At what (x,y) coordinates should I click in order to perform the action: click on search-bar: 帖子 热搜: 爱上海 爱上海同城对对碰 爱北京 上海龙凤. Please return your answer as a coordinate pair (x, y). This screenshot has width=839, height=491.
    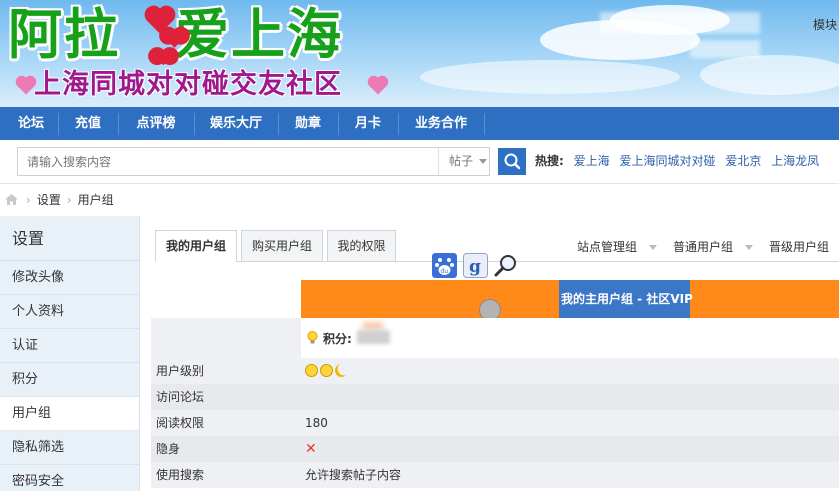
    Looking at the image, I should click on (419, 162).